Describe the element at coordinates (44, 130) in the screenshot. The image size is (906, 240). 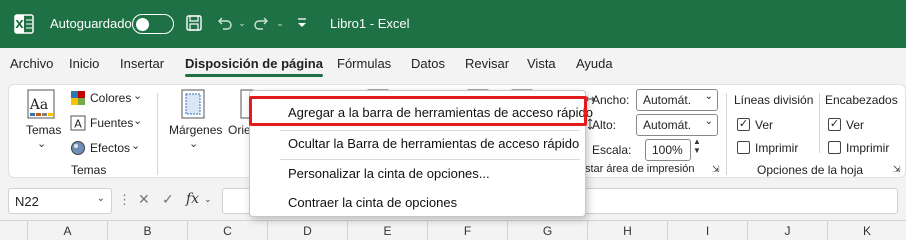
I see `themes-label: Temas` at that location.